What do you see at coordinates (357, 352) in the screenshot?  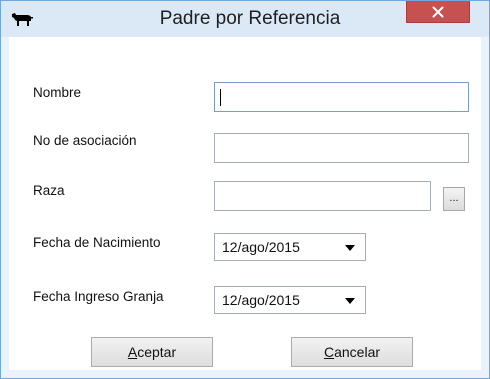 I see `cancel-label: ancelar` at bounding box center [357, 352].